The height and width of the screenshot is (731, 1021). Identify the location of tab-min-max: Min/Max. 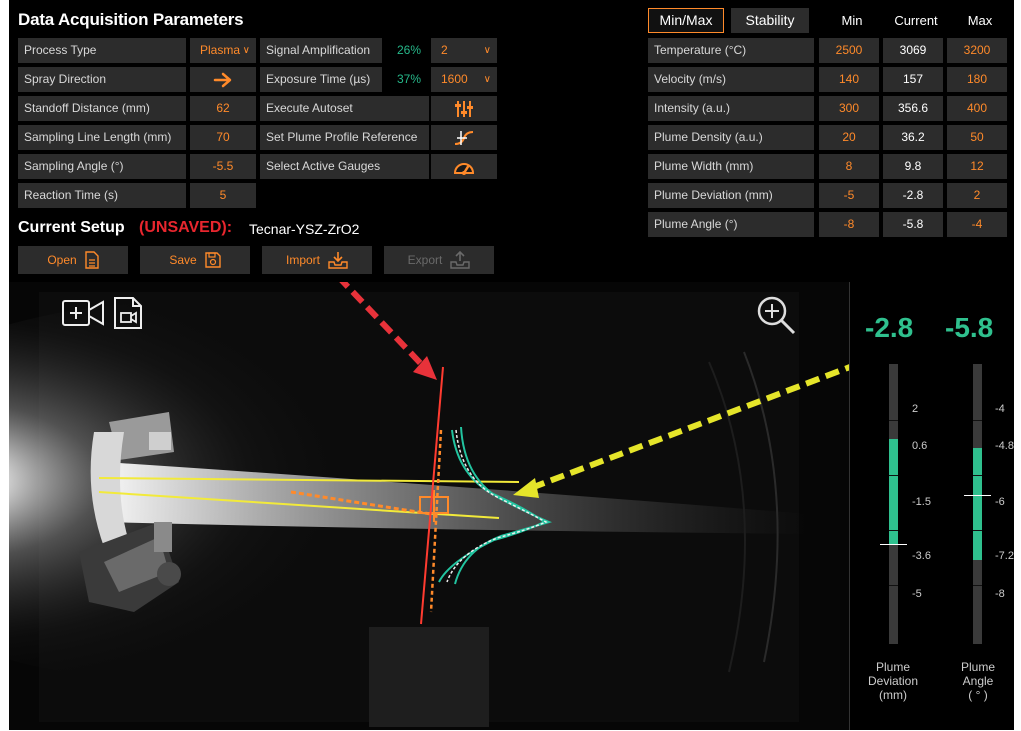
(686, 20).